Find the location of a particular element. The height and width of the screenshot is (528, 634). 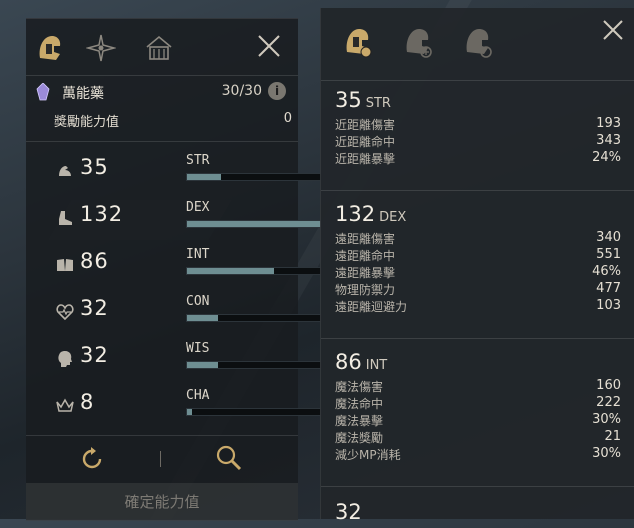

potion-row: 萬能藥 30/30 i is located at coordinates (164, 92).